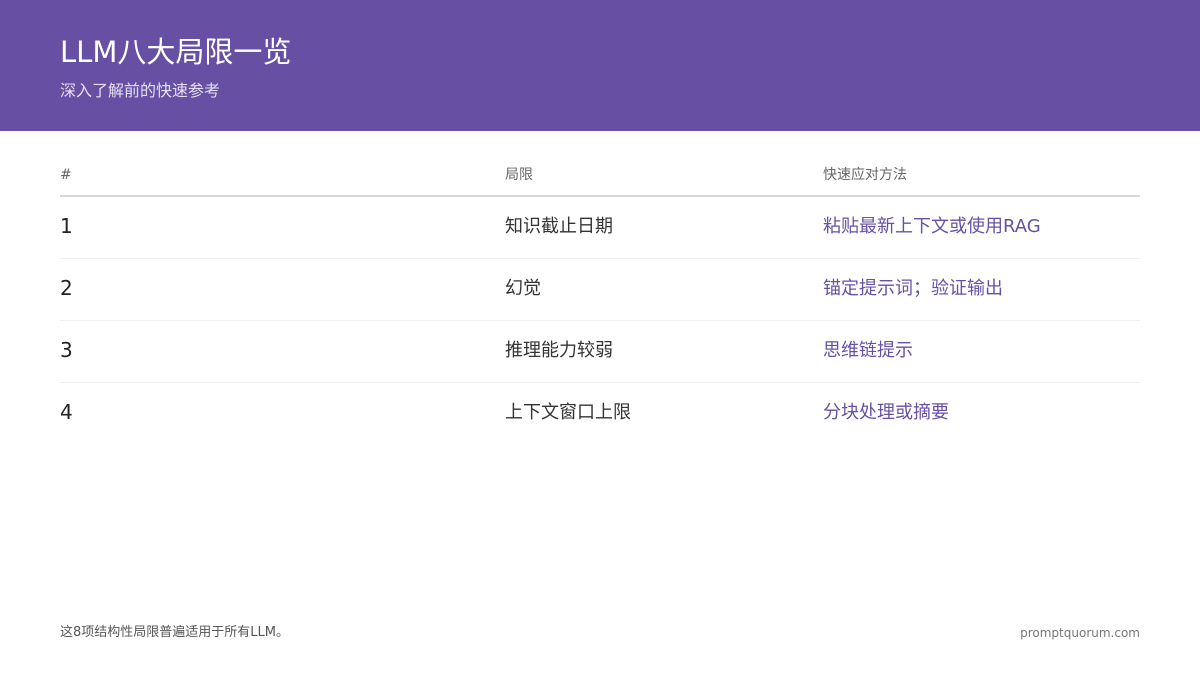  What do you see at coordinates (66, 412) in the screenshot?
I see `row-number: 4` at bounding box center [66, 412].